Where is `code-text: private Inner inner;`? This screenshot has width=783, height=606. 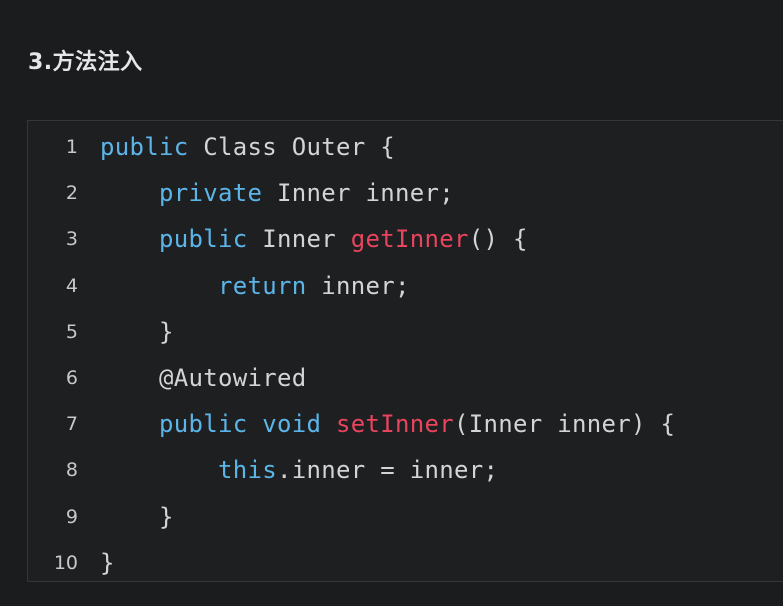 code-text: private Inner inner; is located at coordinates (277, 193).